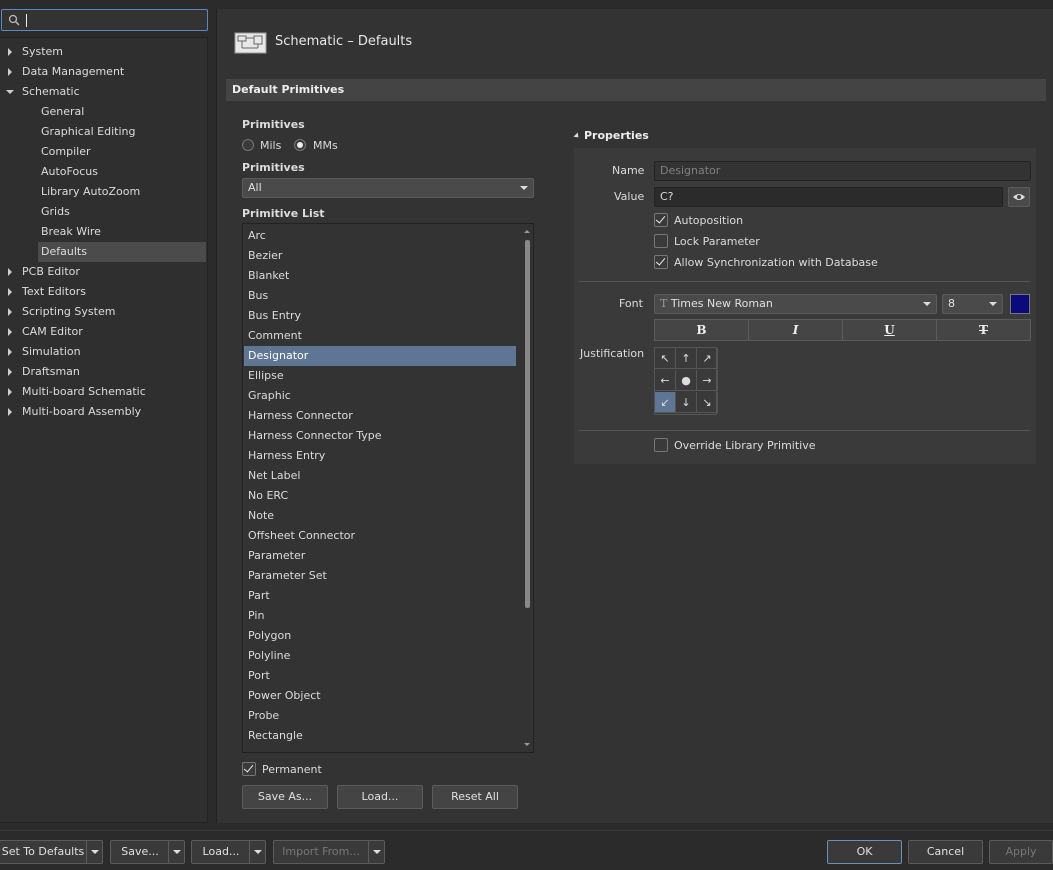  I want to click on list-item: Port, so click(380, 676).